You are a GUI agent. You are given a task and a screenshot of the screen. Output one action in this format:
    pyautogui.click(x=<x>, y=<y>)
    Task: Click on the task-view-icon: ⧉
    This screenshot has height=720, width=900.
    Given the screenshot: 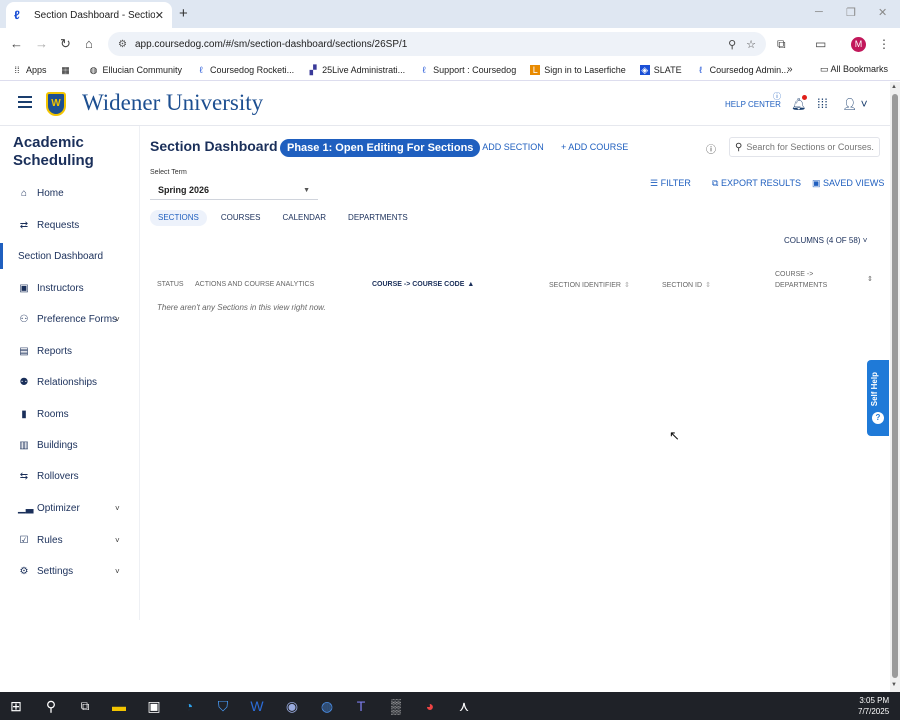 What is the action you would take?
    pyautogui.click(x=85, y=706)
    